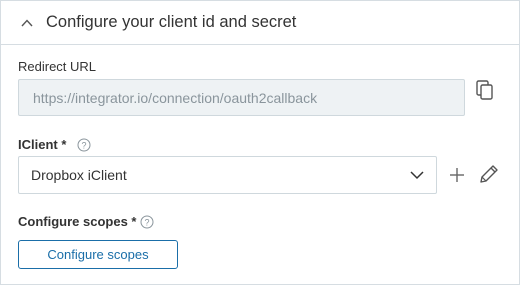 This screenshot has height=285, width=520. What do you see at coordinates (227, 175) in the screenshot?
I see `iclient-select: Dropbox iClient` at bounding box center [227, 175].